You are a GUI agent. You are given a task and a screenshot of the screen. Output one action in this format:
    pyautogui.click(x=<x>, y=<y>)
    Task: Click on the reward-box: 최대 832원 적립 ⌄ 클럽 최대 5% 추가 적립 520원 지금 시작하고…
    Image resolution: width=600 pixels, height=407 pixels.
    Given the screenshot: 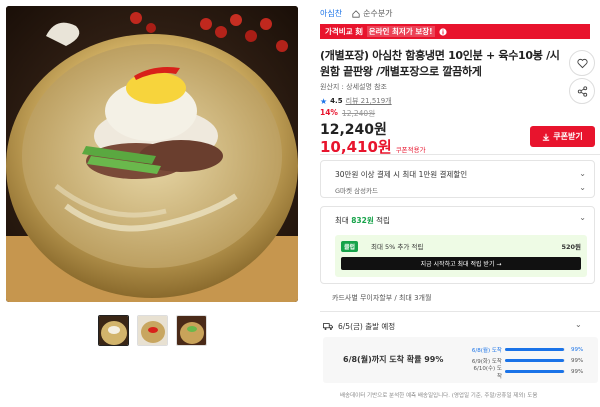 What is the action you would take?
    pyautogui.click(x=457, y=245)
    